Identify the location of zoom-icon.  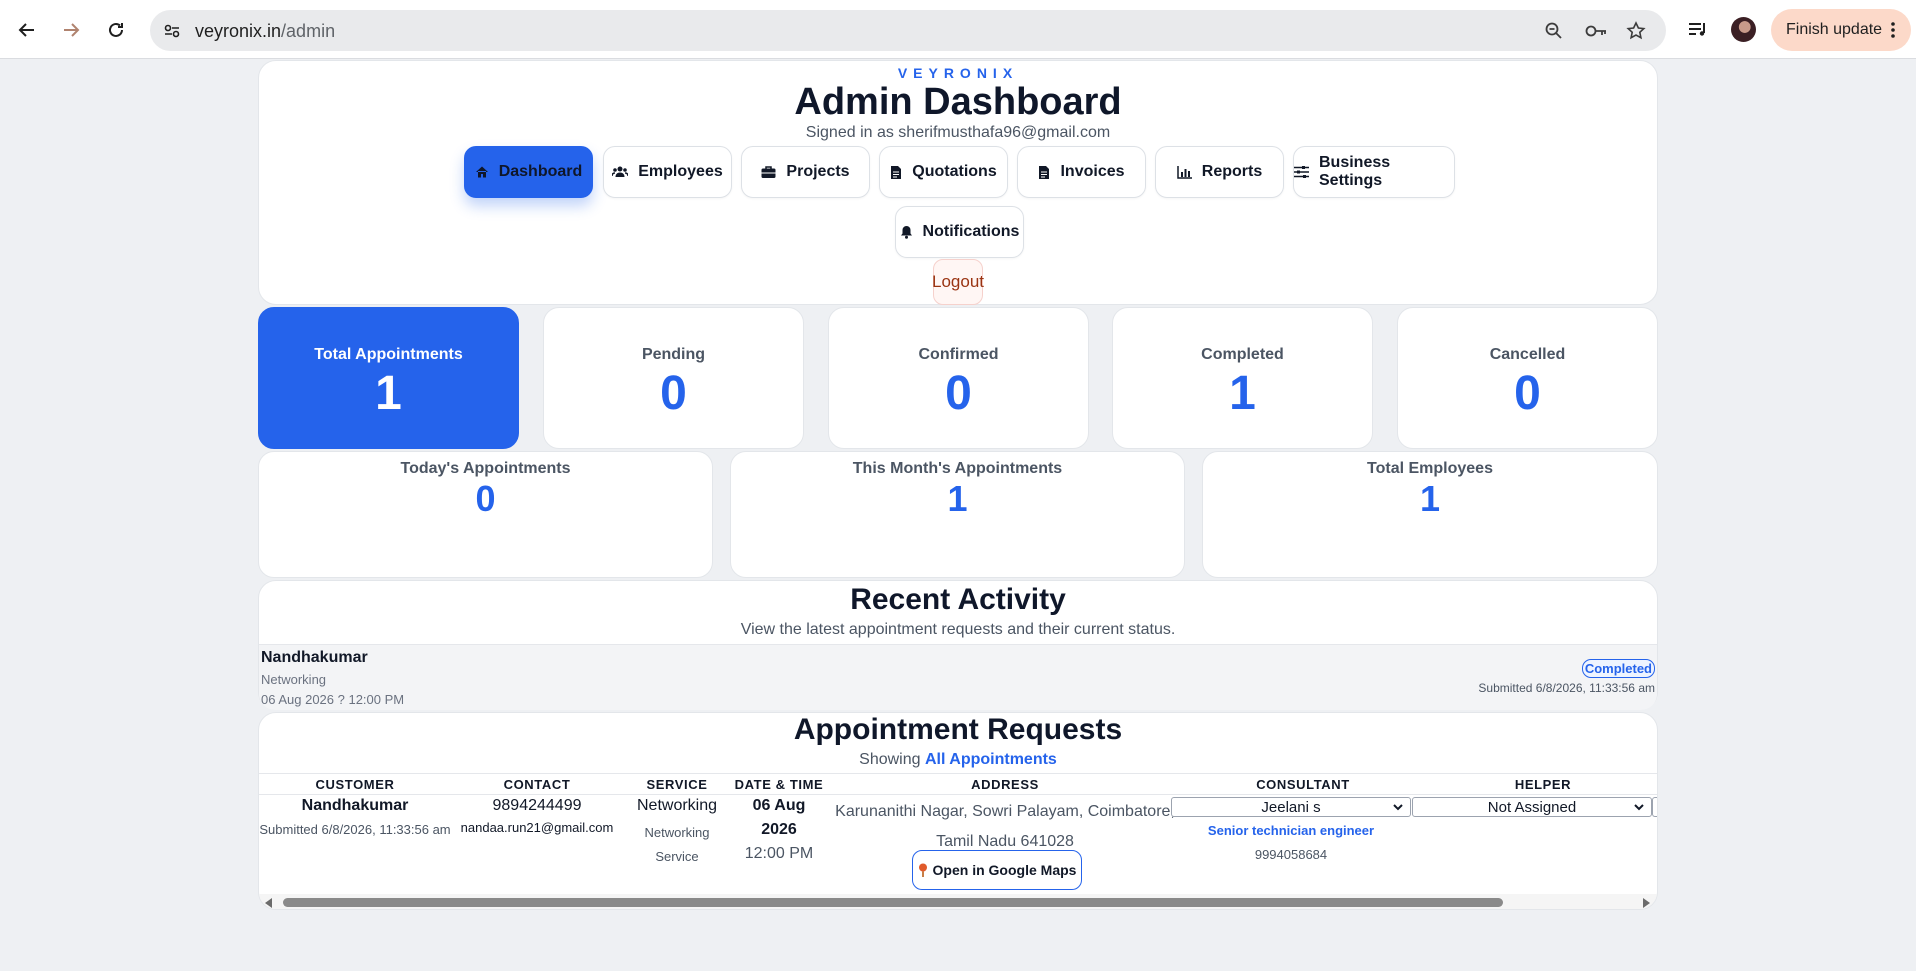
(1554, 31).